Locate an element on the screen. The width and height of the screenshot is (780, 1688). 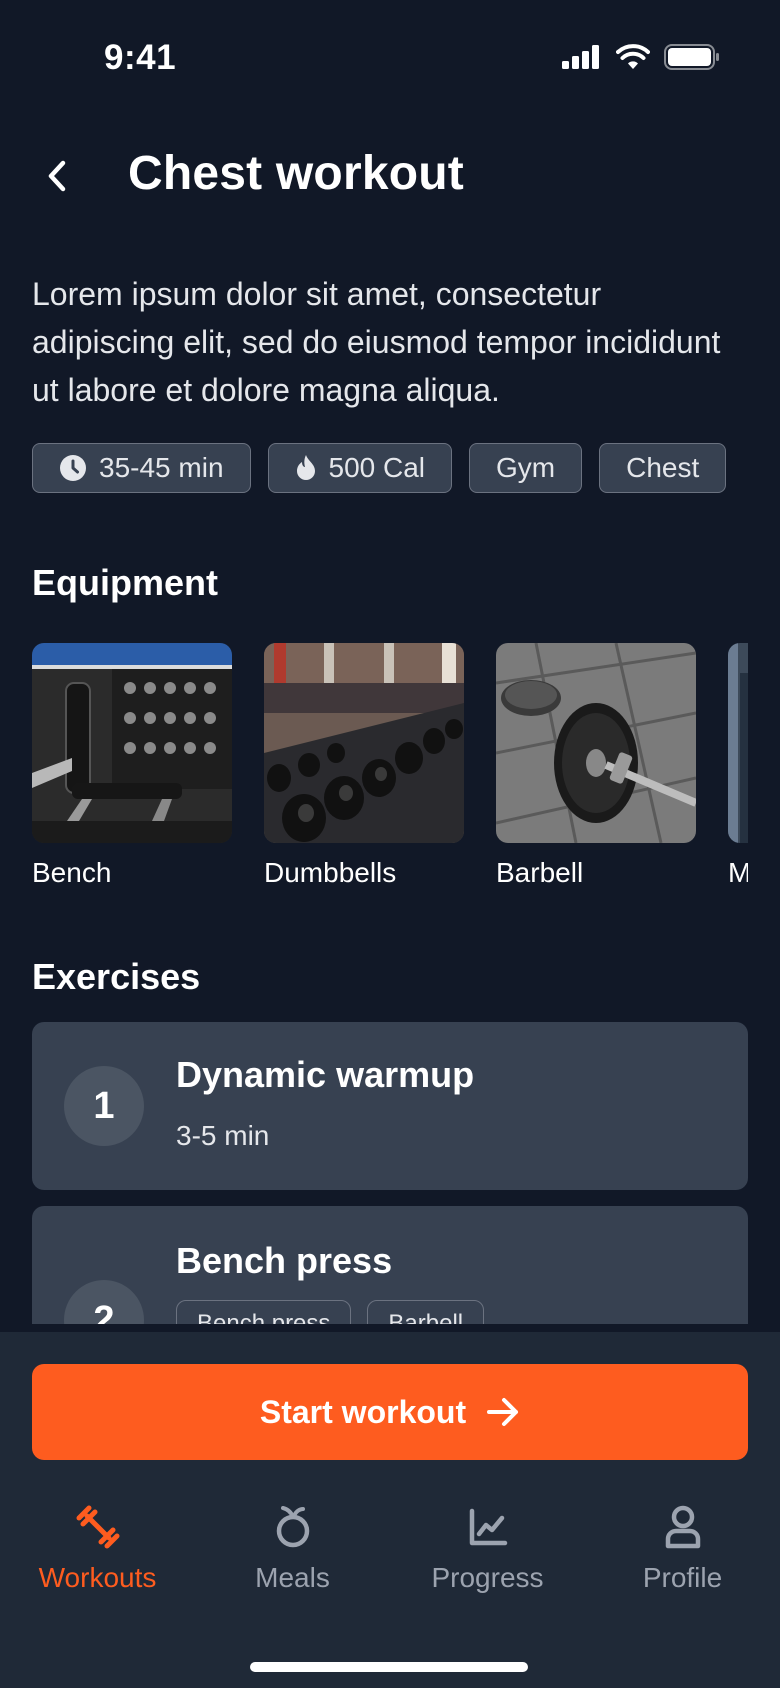
workout-tags: 35-45 min 500 Cal Gym Chest is located at coordinates (379, 468).